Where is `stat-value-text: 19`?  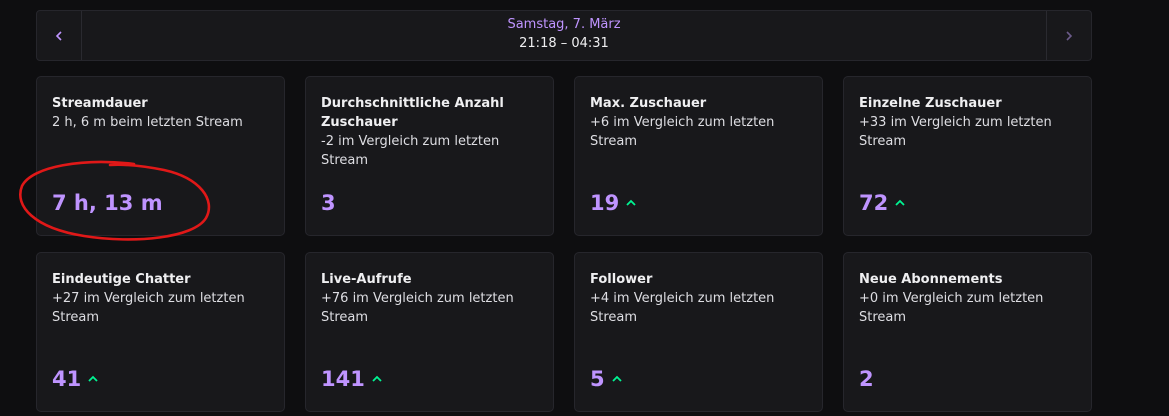 stat-value-text: 19 is located at coordinates (605, 203).